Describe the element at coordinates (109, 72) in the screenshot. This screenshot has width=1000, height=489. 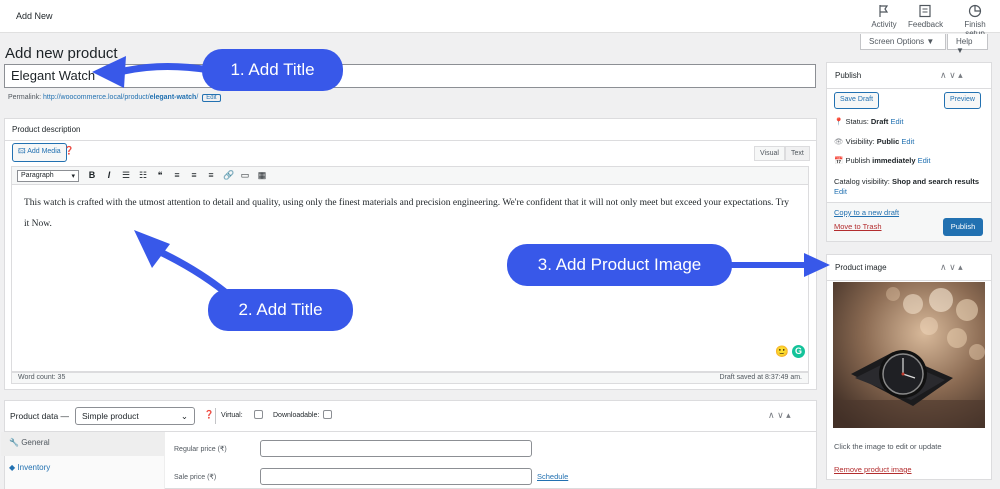
I see `arrow-head-title` at that location.